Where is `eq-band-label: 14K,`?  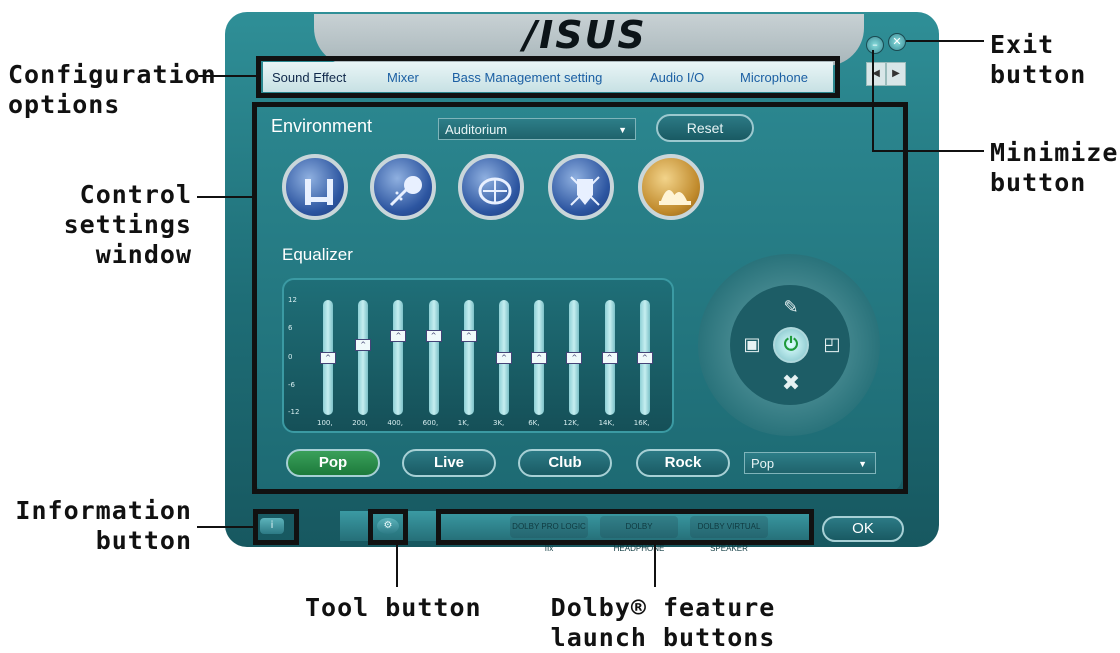 eq-band-label: 14K, is located at coordinates (606, 423).